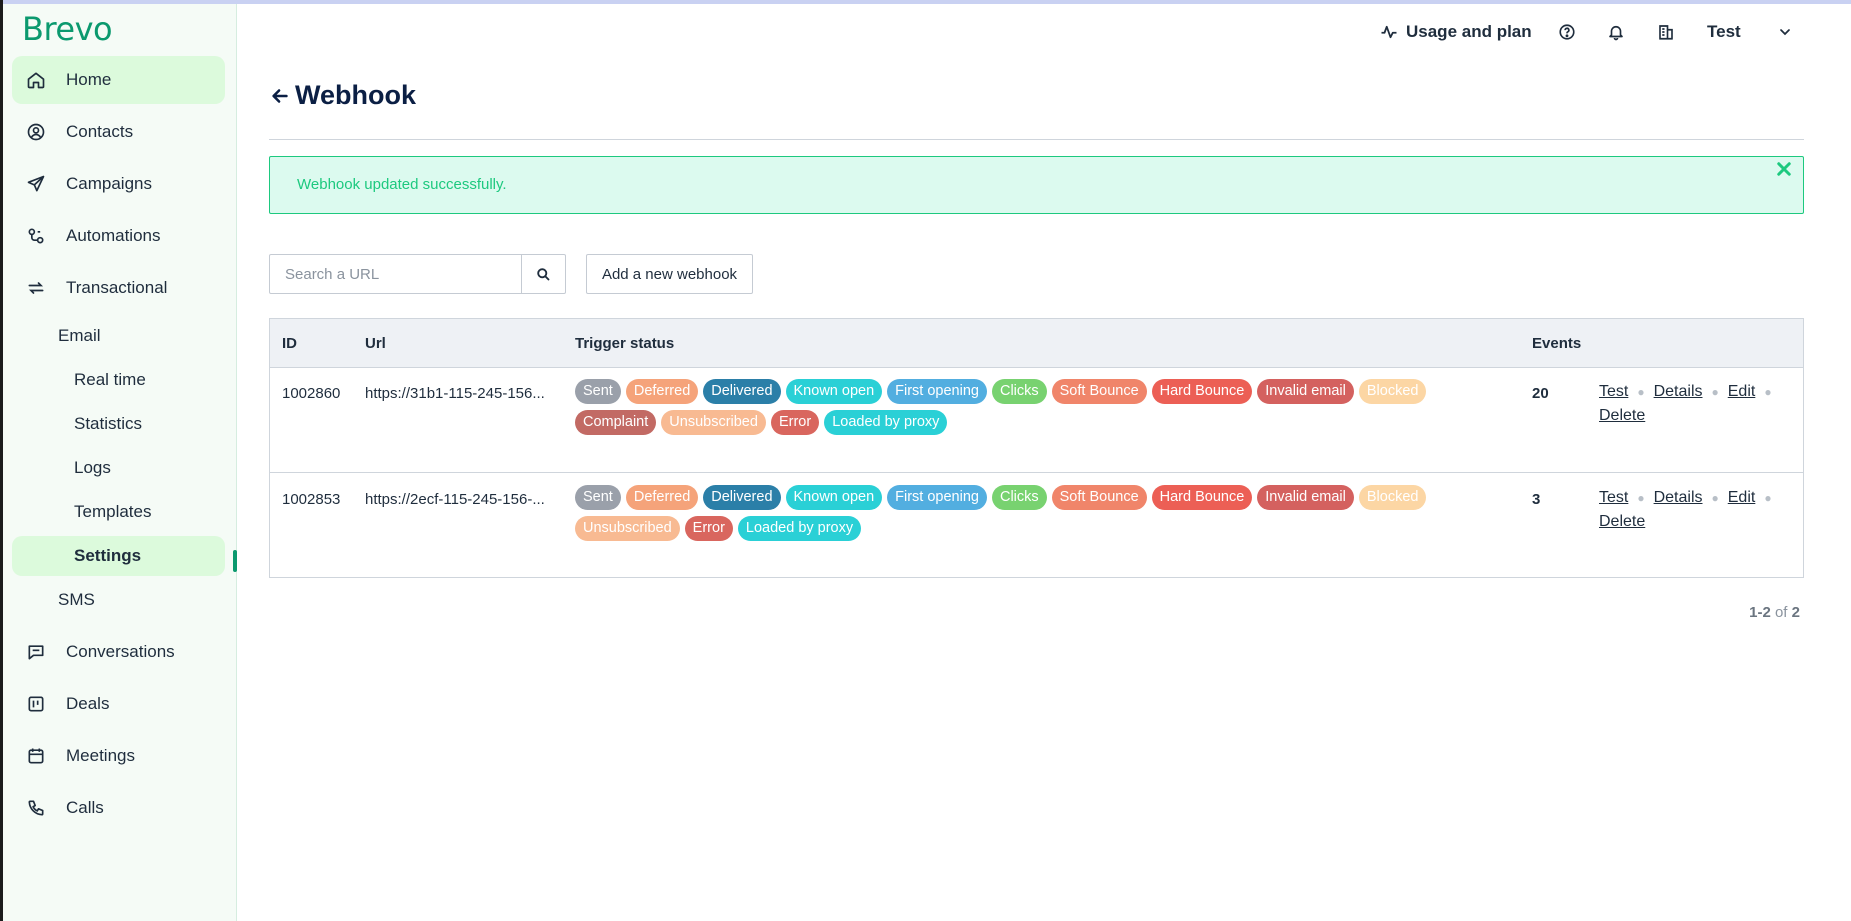 This screenshot has width=1851, height=921. I want to click on pagination-range: 1-2, so click(1760, 612).